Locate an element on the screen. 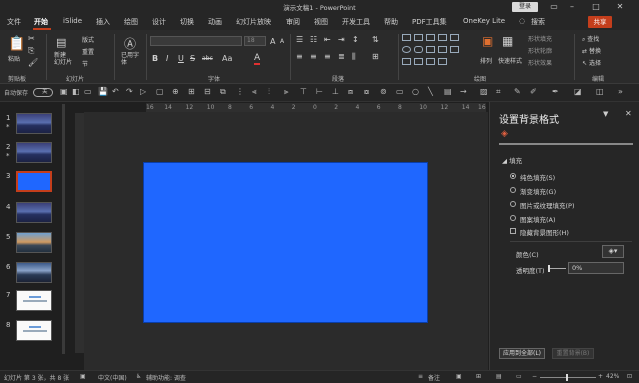 Image resolution: width=639 pixels, height=383 pixels. pattern-fill-label: 图案填充(A) is located at coordinates (538, 219).